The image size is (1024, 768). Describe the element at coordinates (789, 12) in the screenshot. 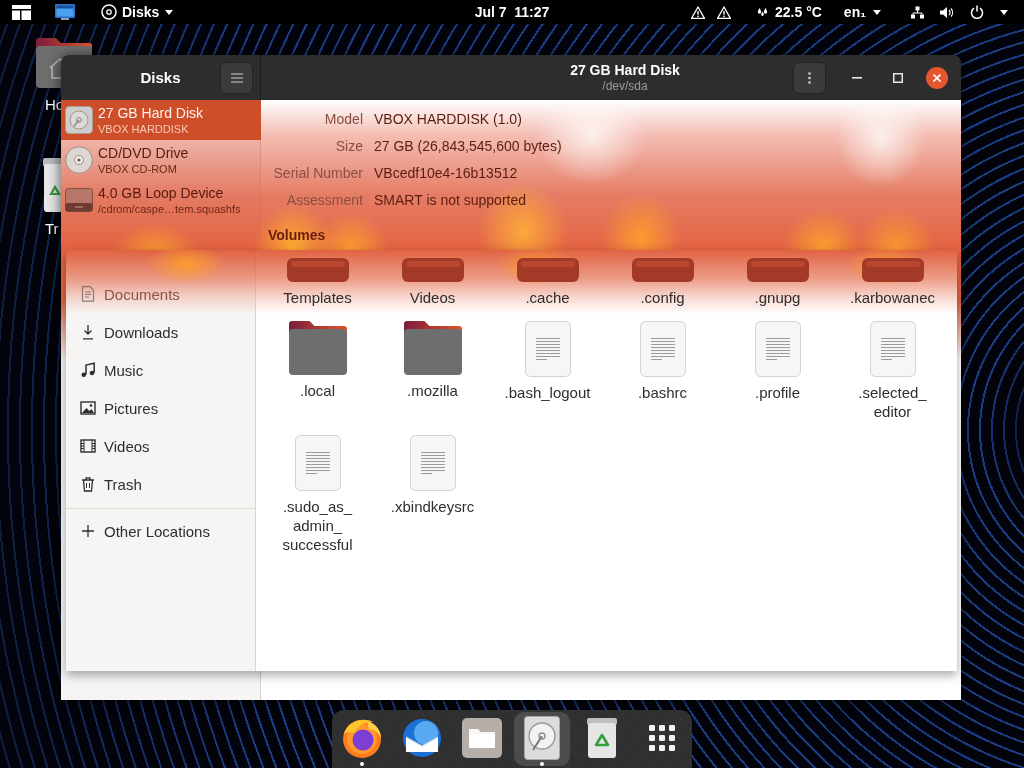

I see `weather-button: 22.5 °C` at that location.